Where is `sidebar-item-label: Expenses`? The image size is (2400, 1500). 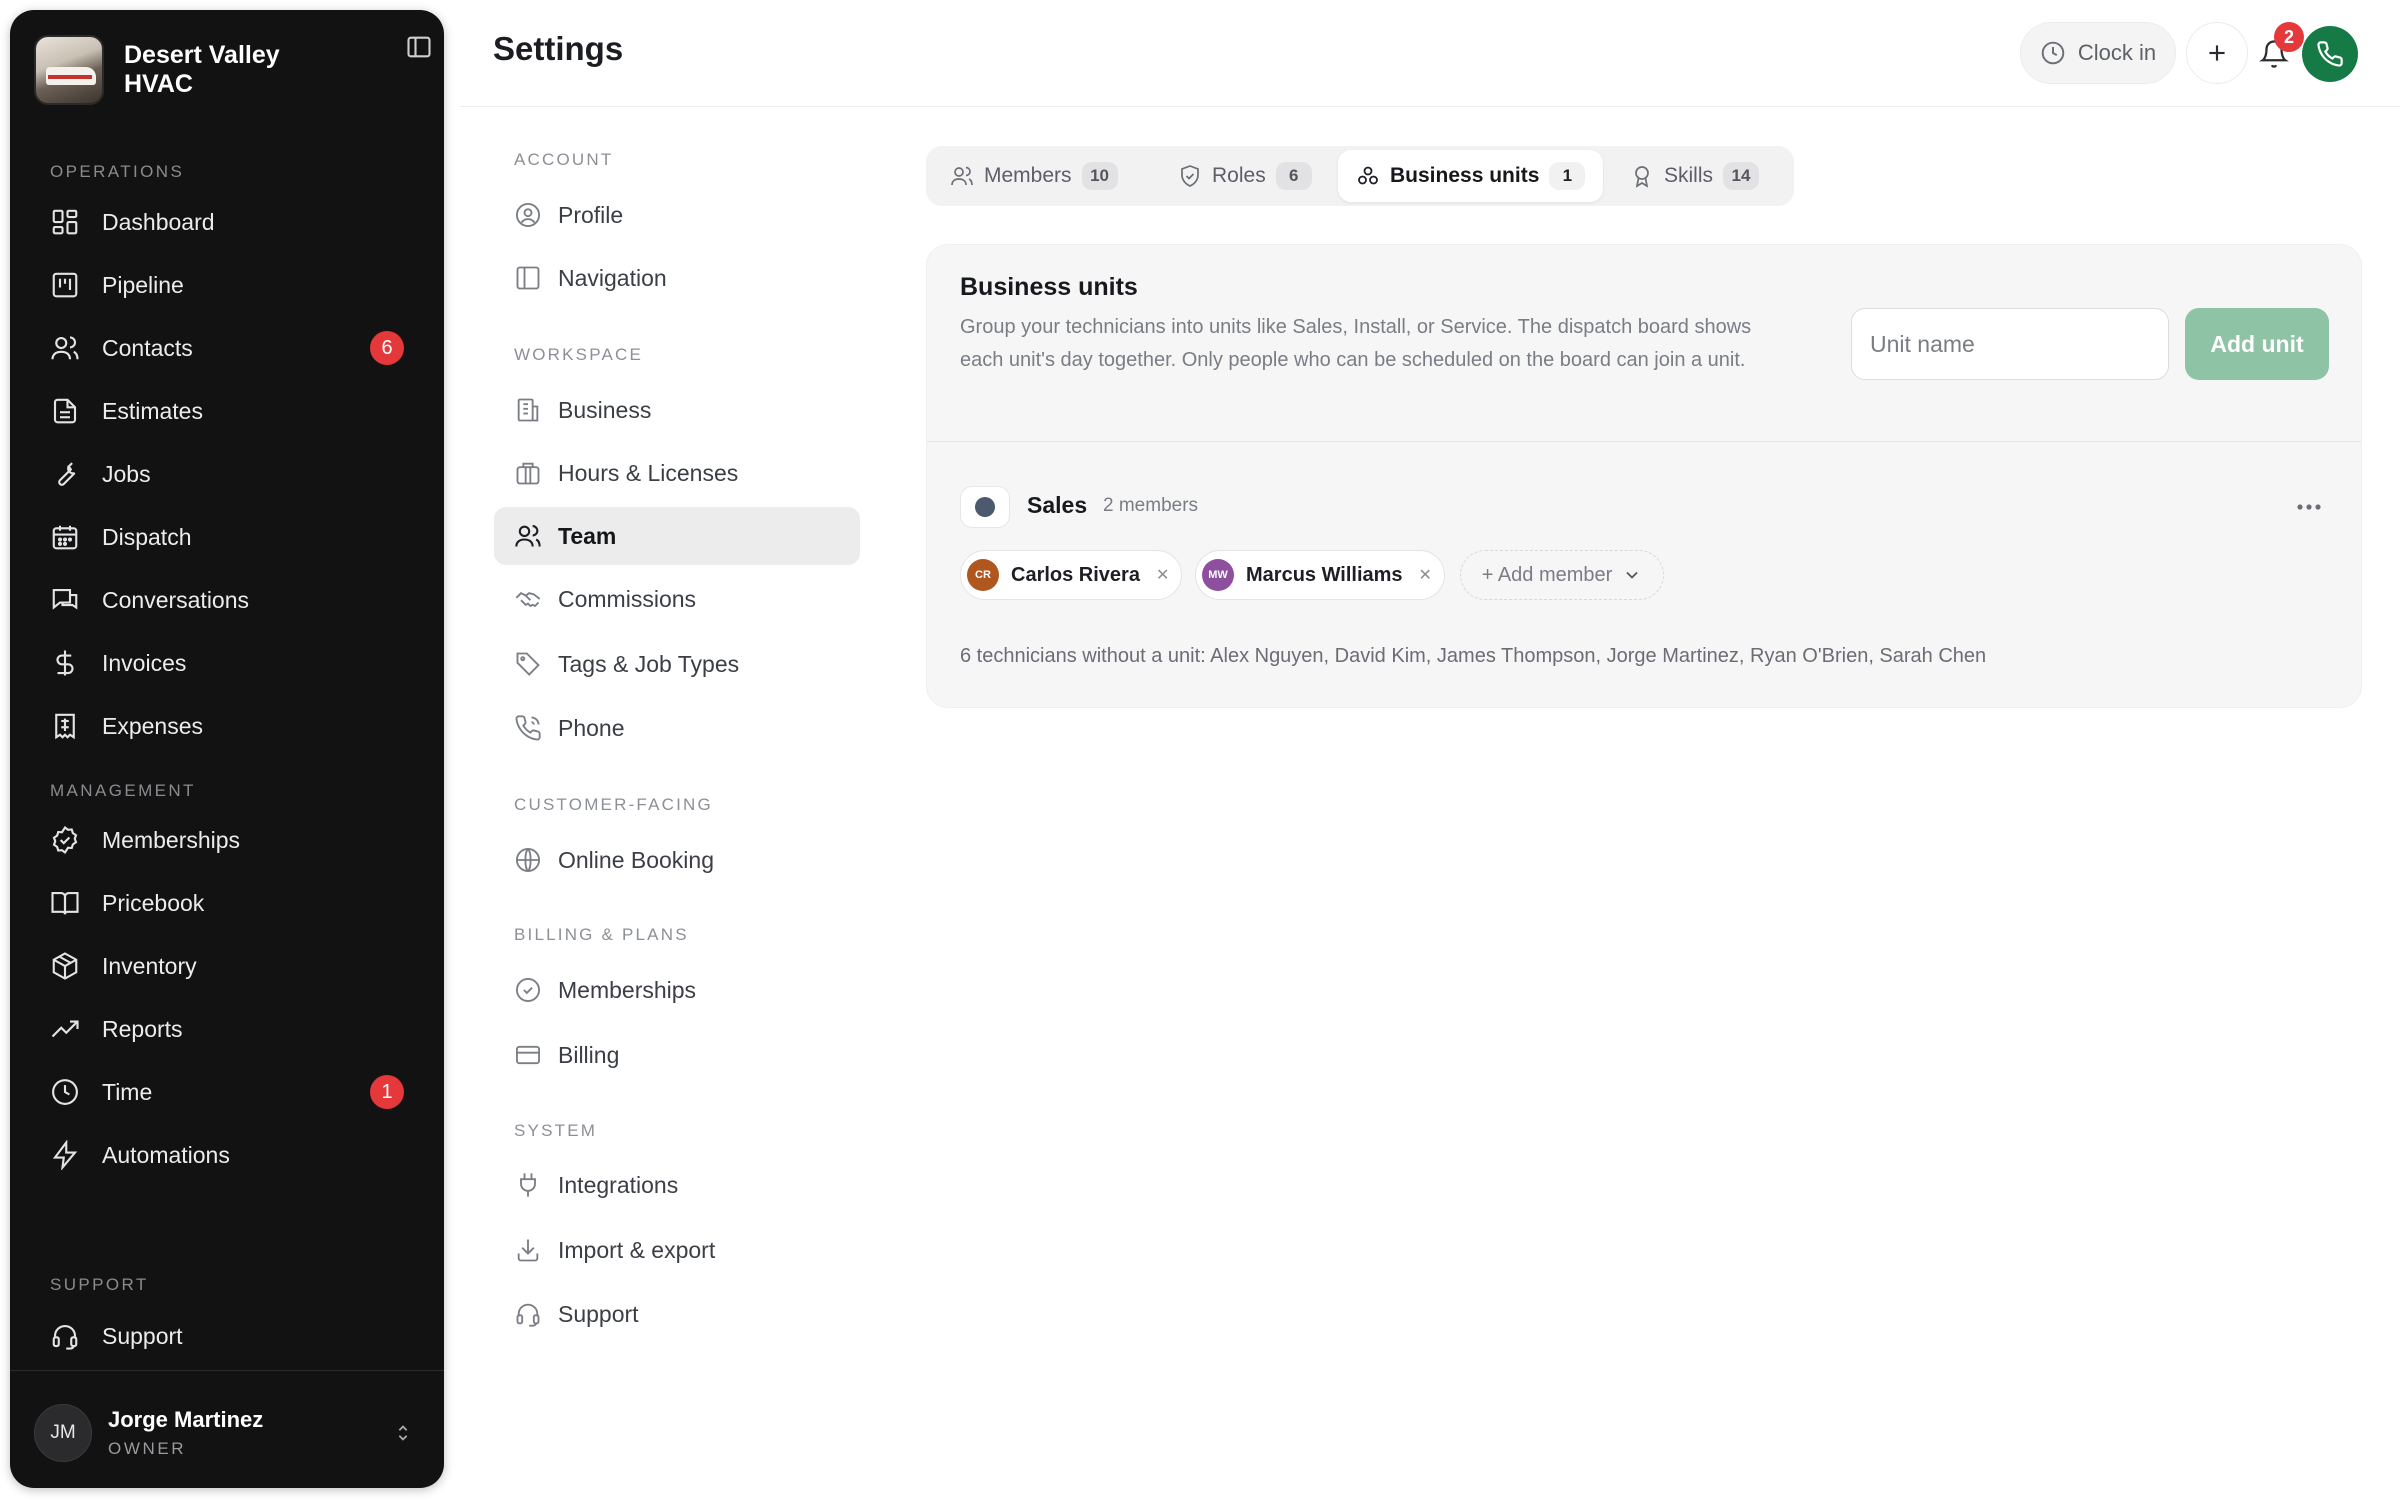
sidebar-item-label: Expenses is located at coordinates (153, 725).